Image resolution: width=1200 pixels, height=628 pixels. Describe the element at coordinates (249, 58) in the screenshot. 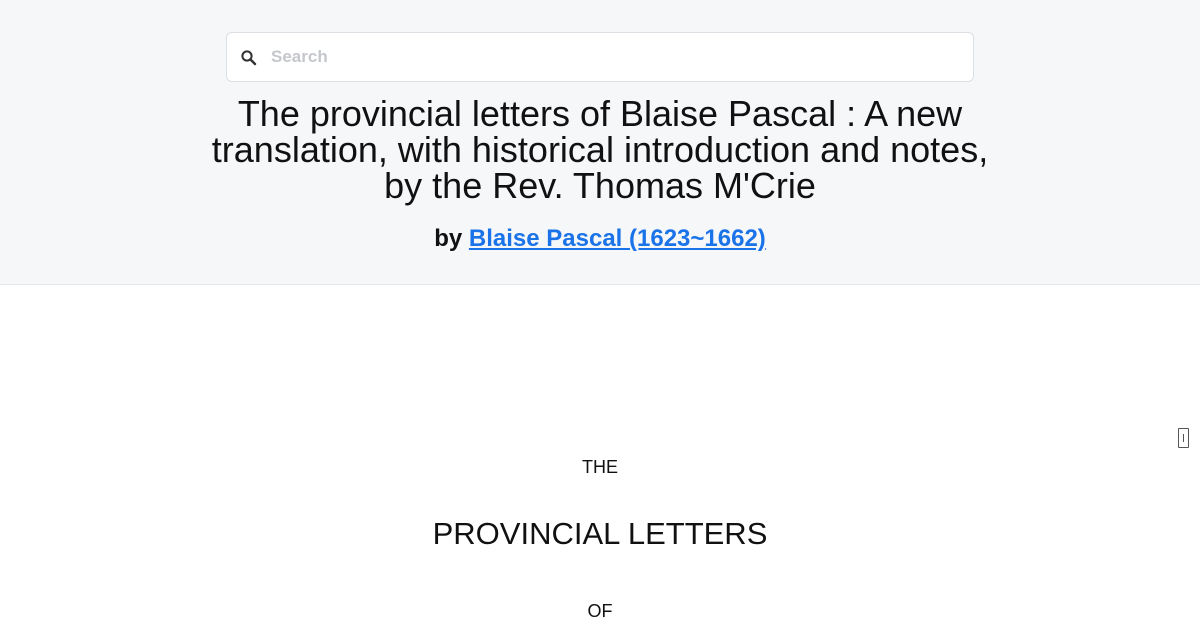

I see `search-icon` at that location.